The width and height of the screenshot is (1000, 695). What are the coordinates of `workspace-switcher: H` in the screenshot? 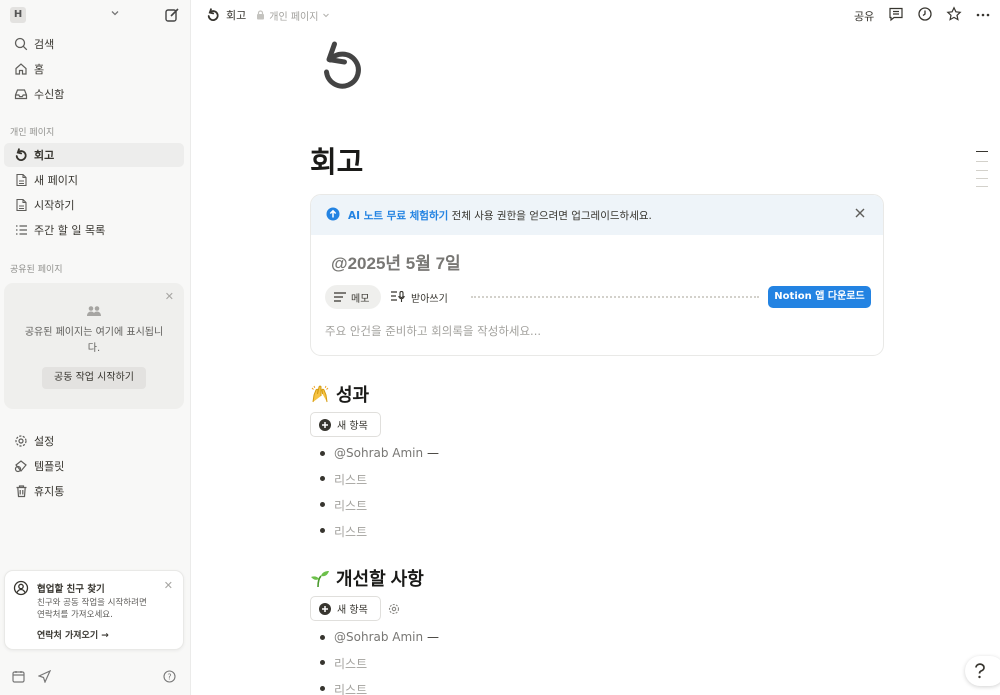 It's located at (96, 16).